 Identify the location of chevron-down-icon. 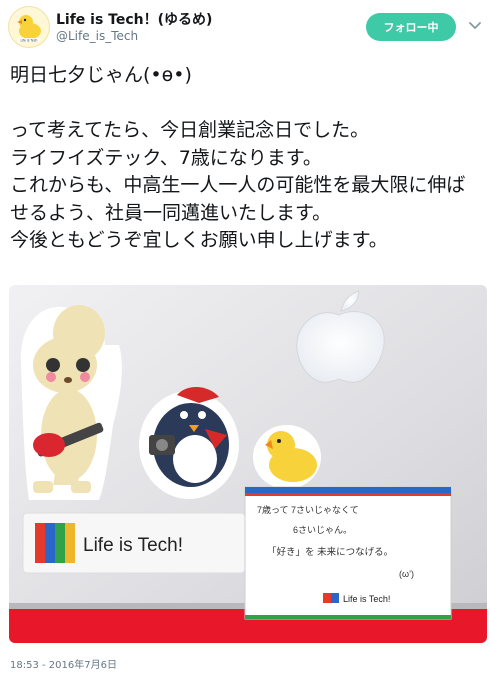
(475, 26).